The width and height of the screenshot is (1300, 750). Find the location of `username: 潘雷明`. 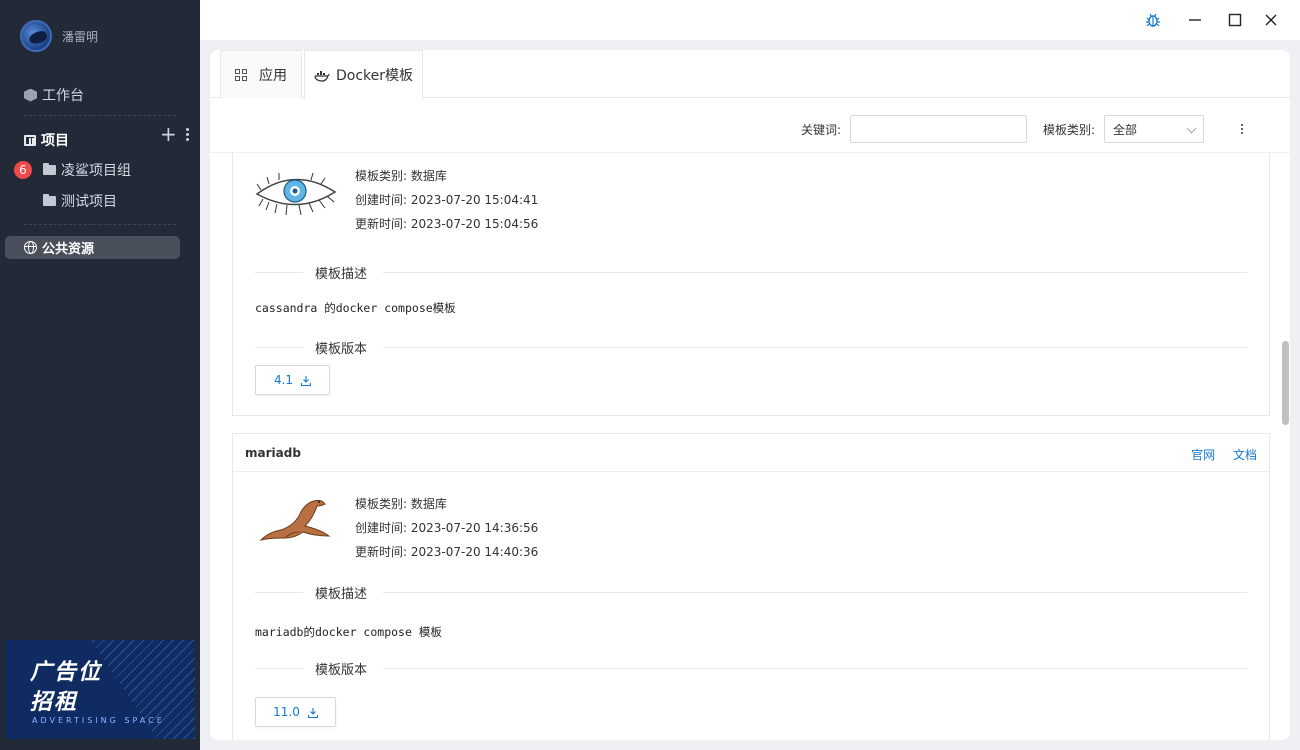

username: 潘雷明 is located at coordinates (80, 36).